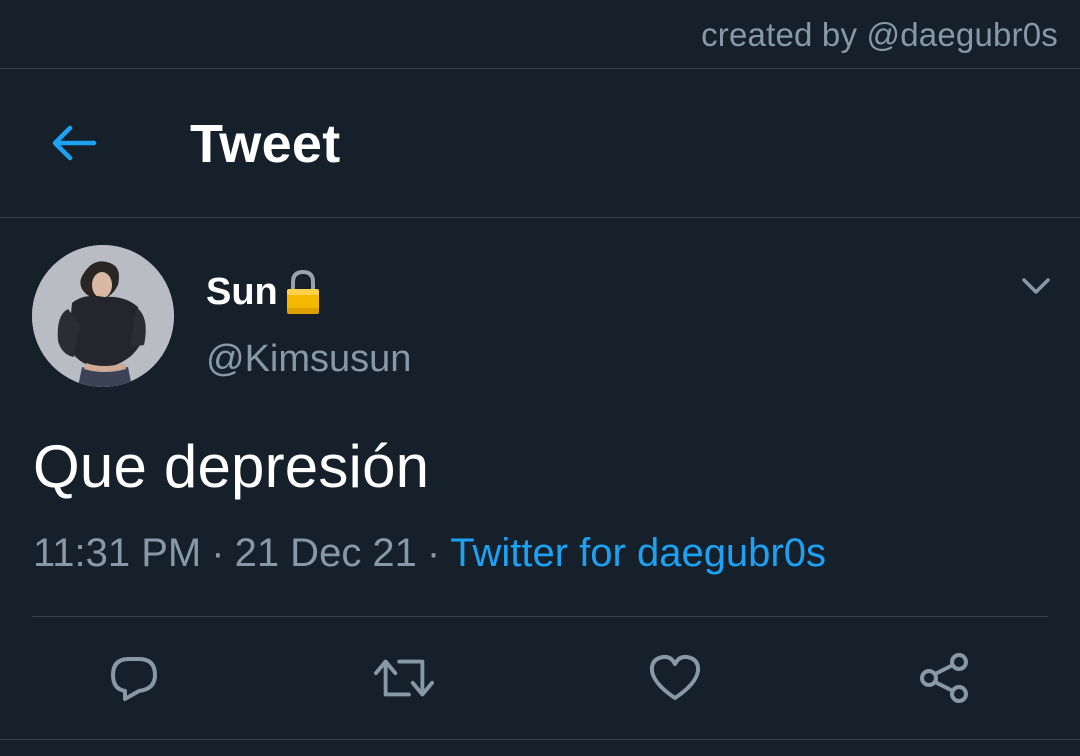  I want to click on tweet-time: 11:31 PM, so click(117, 553).